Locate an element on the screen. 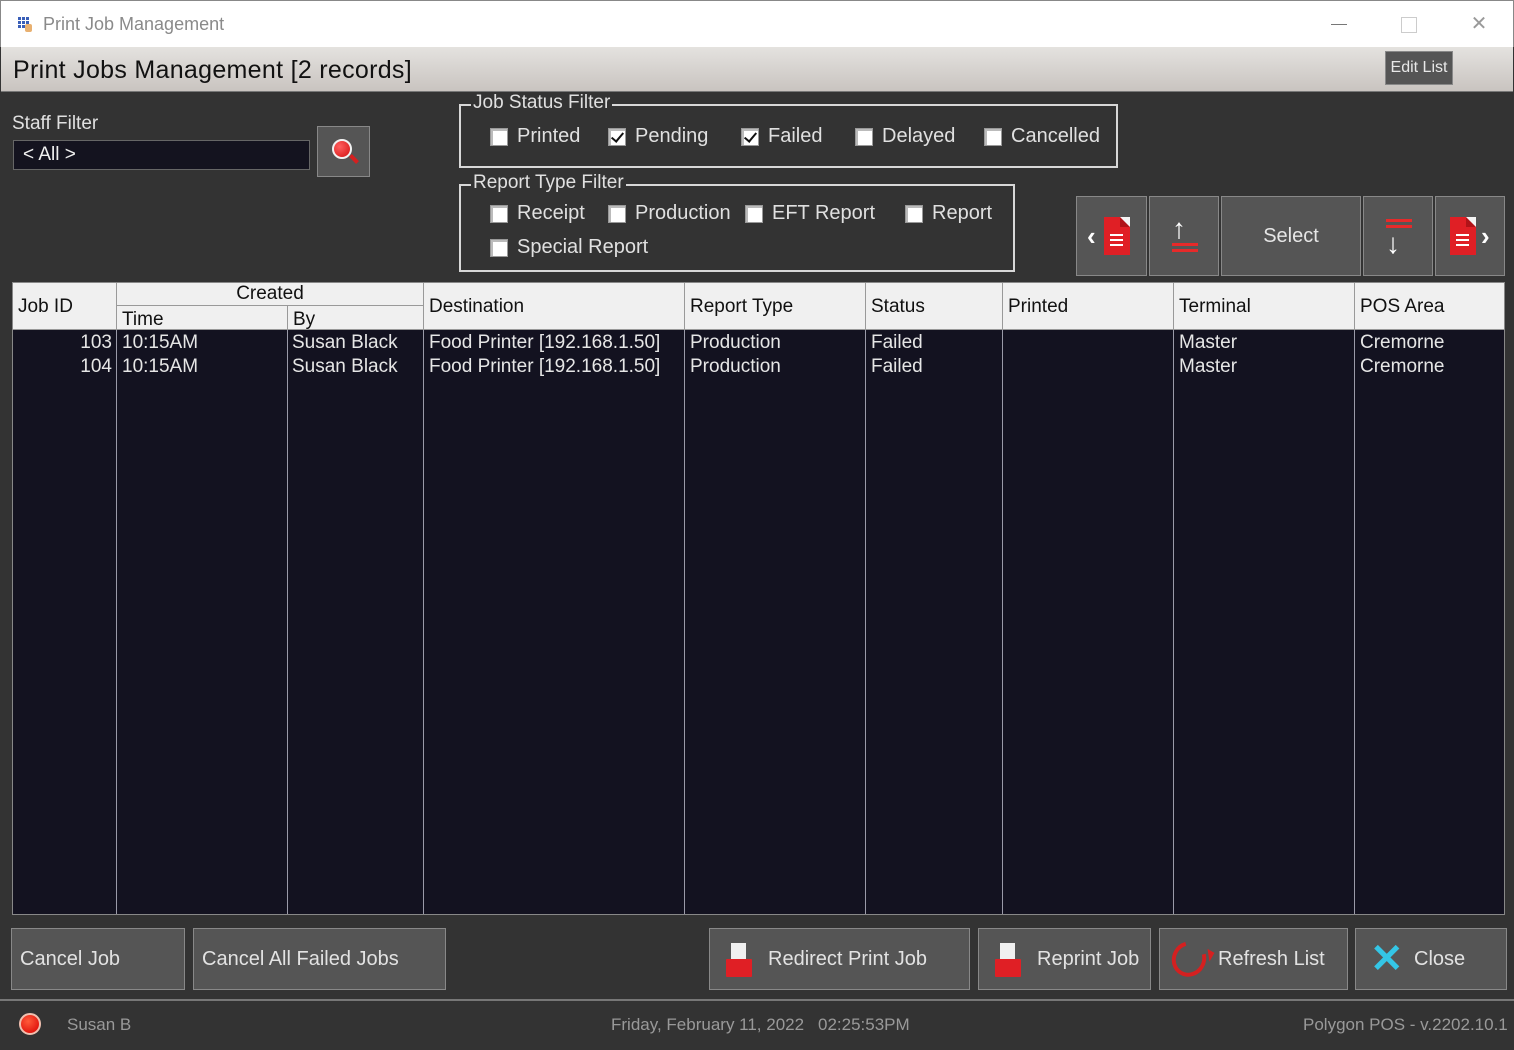  status-checkbox-printed: Printed is located at coordinates (535, 136).